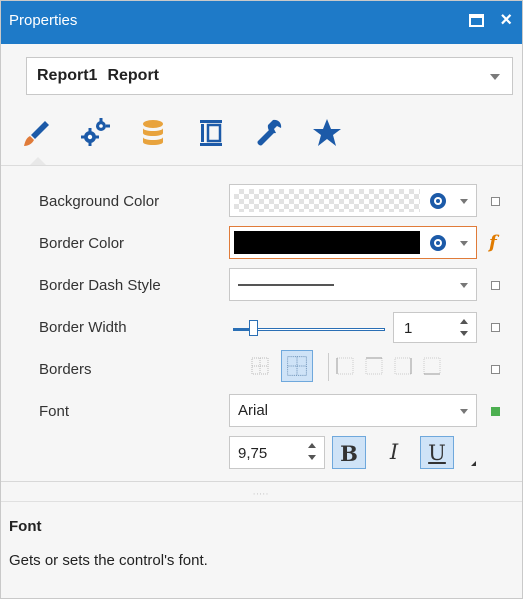 The image size is (523, 599). What do you see at coordinates (394, 452) in the screenshot?
I see `italic-button: I` at bounding box center [394, 452].